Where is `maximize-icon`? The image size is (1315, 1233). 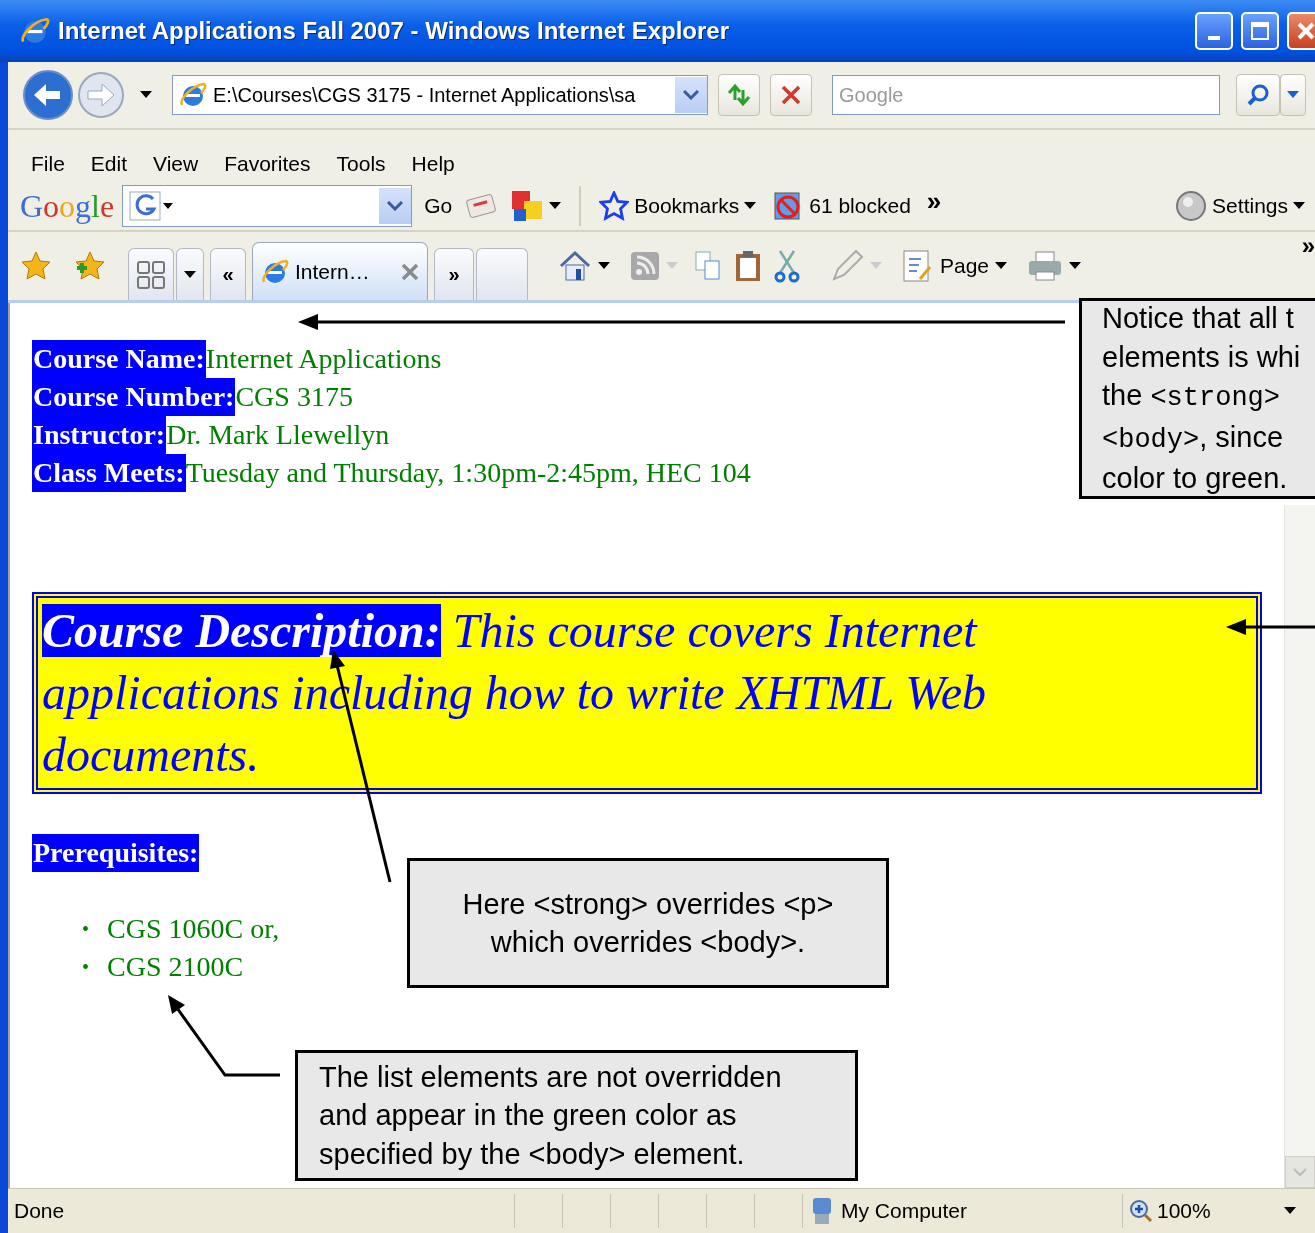
maximize-icon is located at coordinates (1260, 31).